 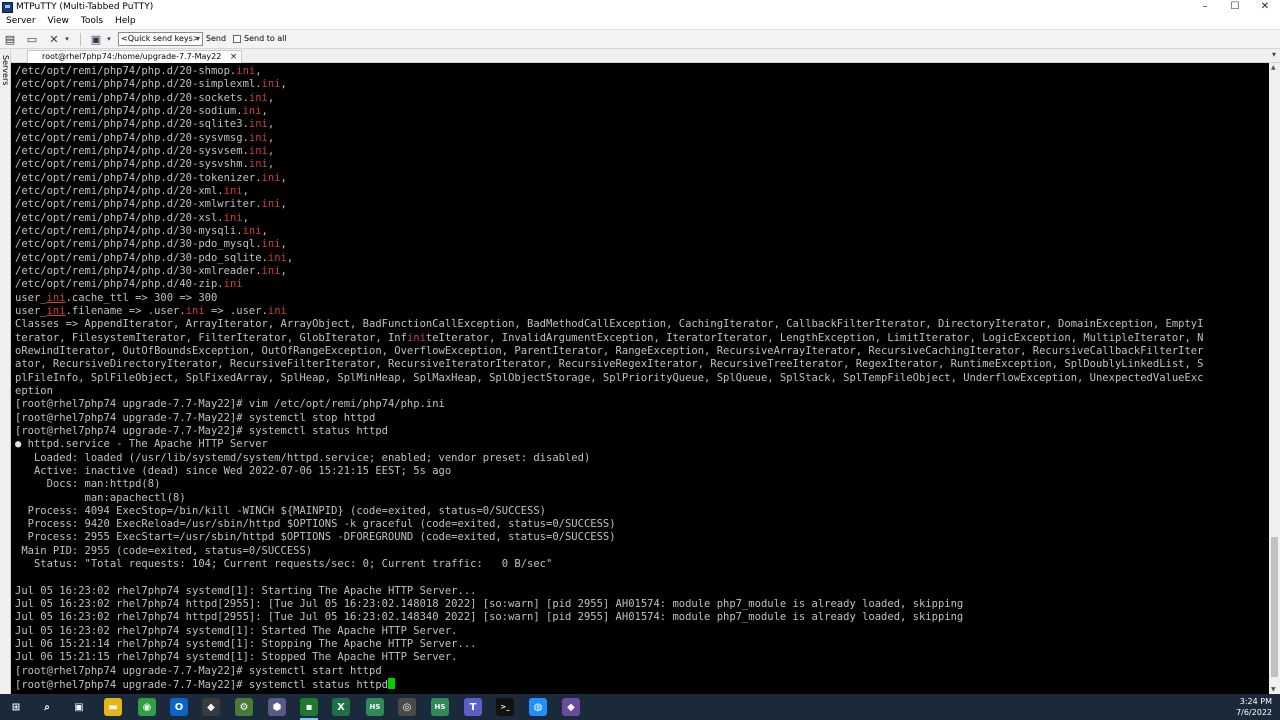 I want to click on menu-tools: Tools, so click(x=92, y=22).